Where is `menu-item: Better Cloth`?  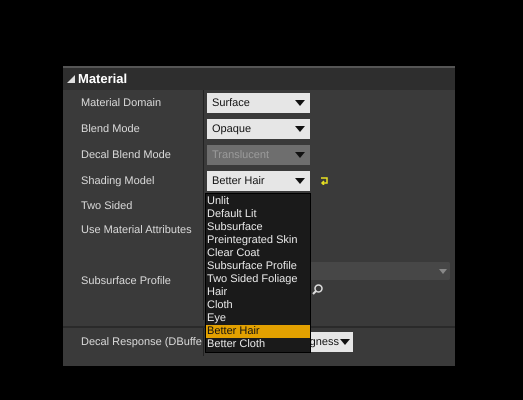 menu-item: Better Cloth is located at coordinates (258, 344).